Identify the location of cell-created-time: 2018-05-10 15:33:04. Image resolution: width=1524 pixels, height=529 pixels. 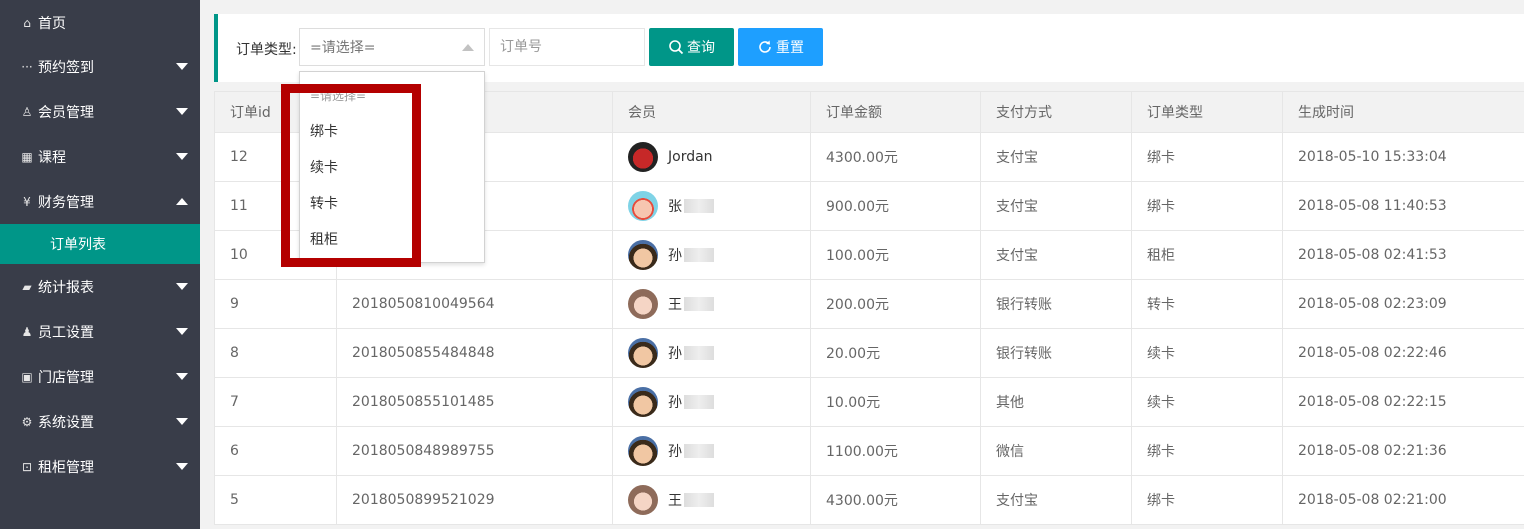
(1403, 157).